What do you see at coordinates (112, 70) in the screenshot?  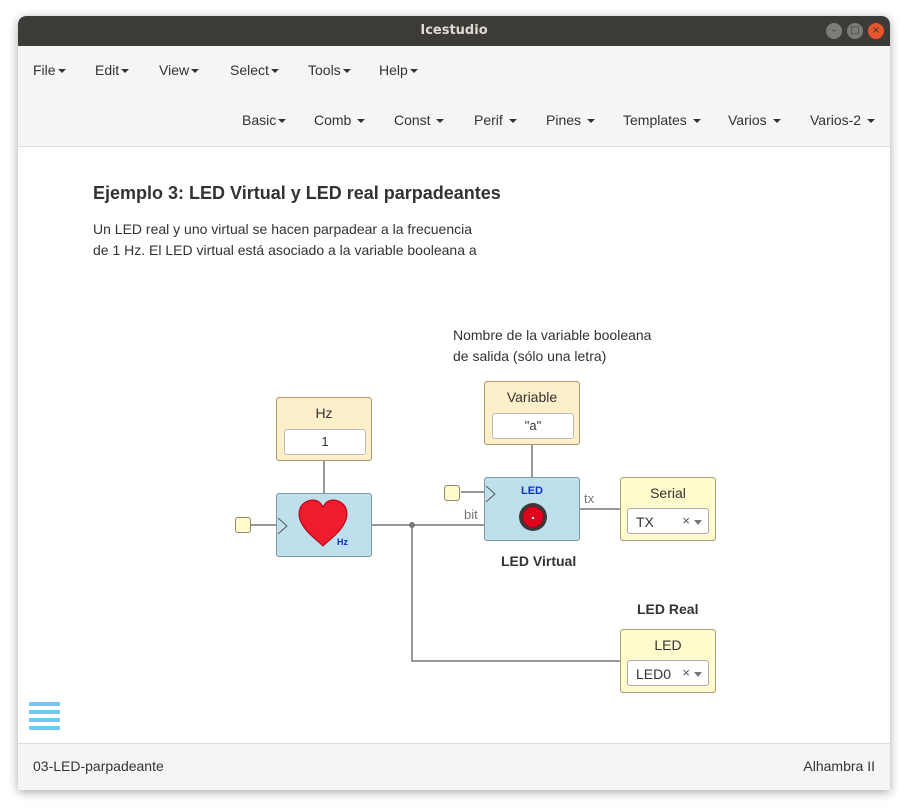 I see `menu-edit: Edit` at bounding box center [112, 70].